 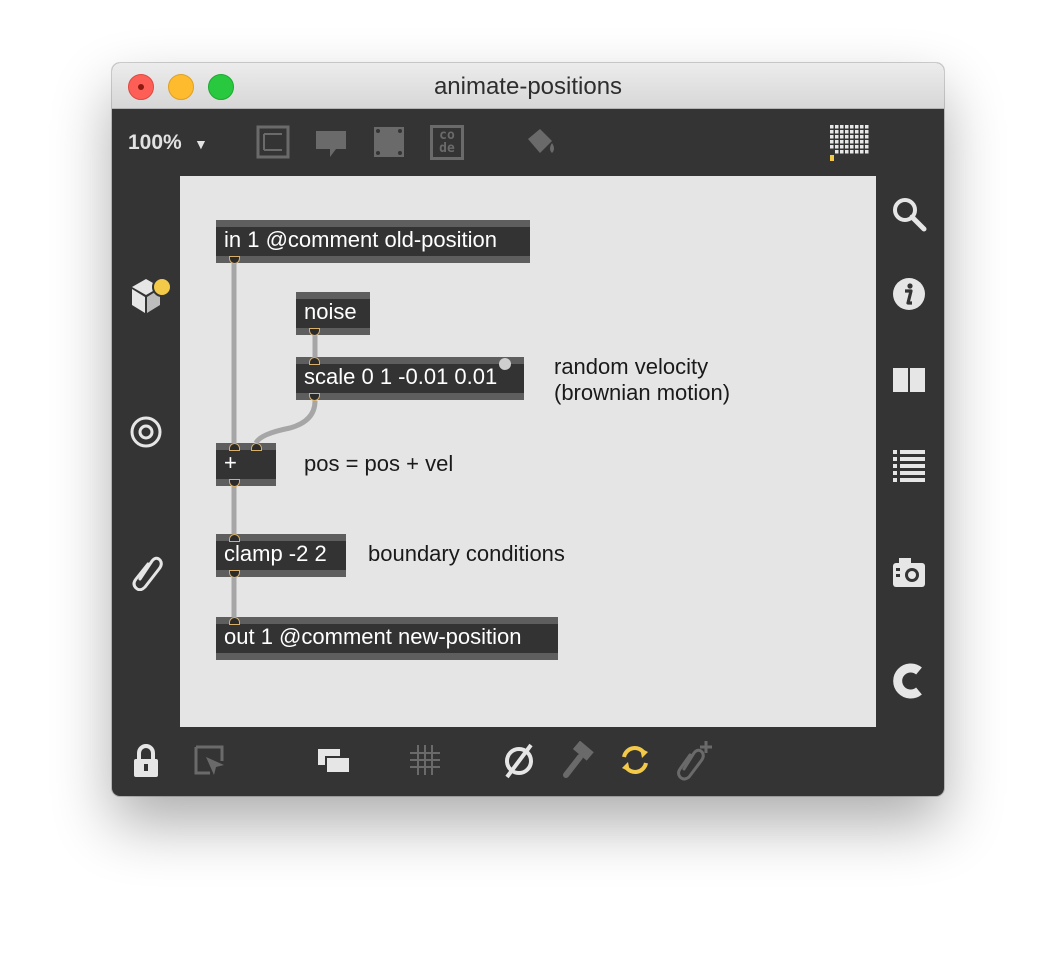 I want to click on comment-icon, so click(x=331, y=144).